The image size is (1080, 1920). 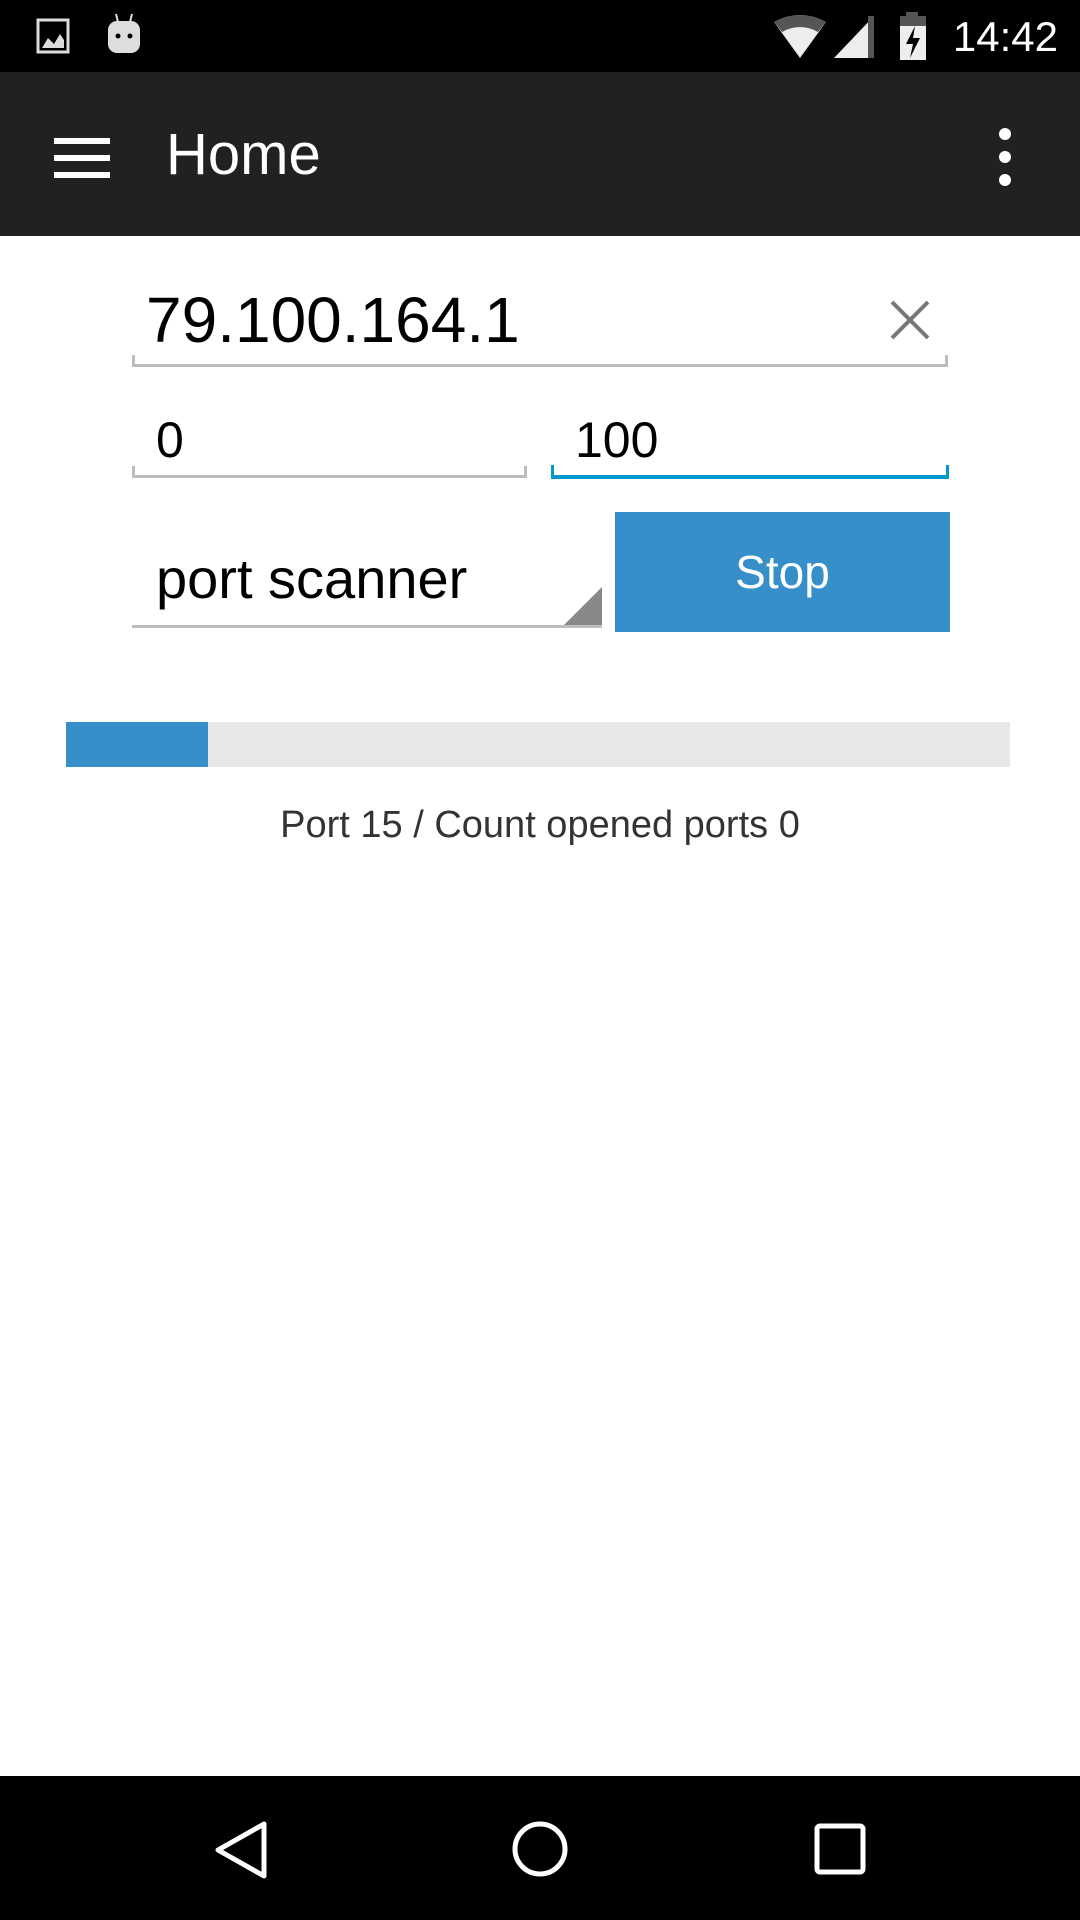 I want to click on hamburger-menu-icon, so click(x=82, y=158).